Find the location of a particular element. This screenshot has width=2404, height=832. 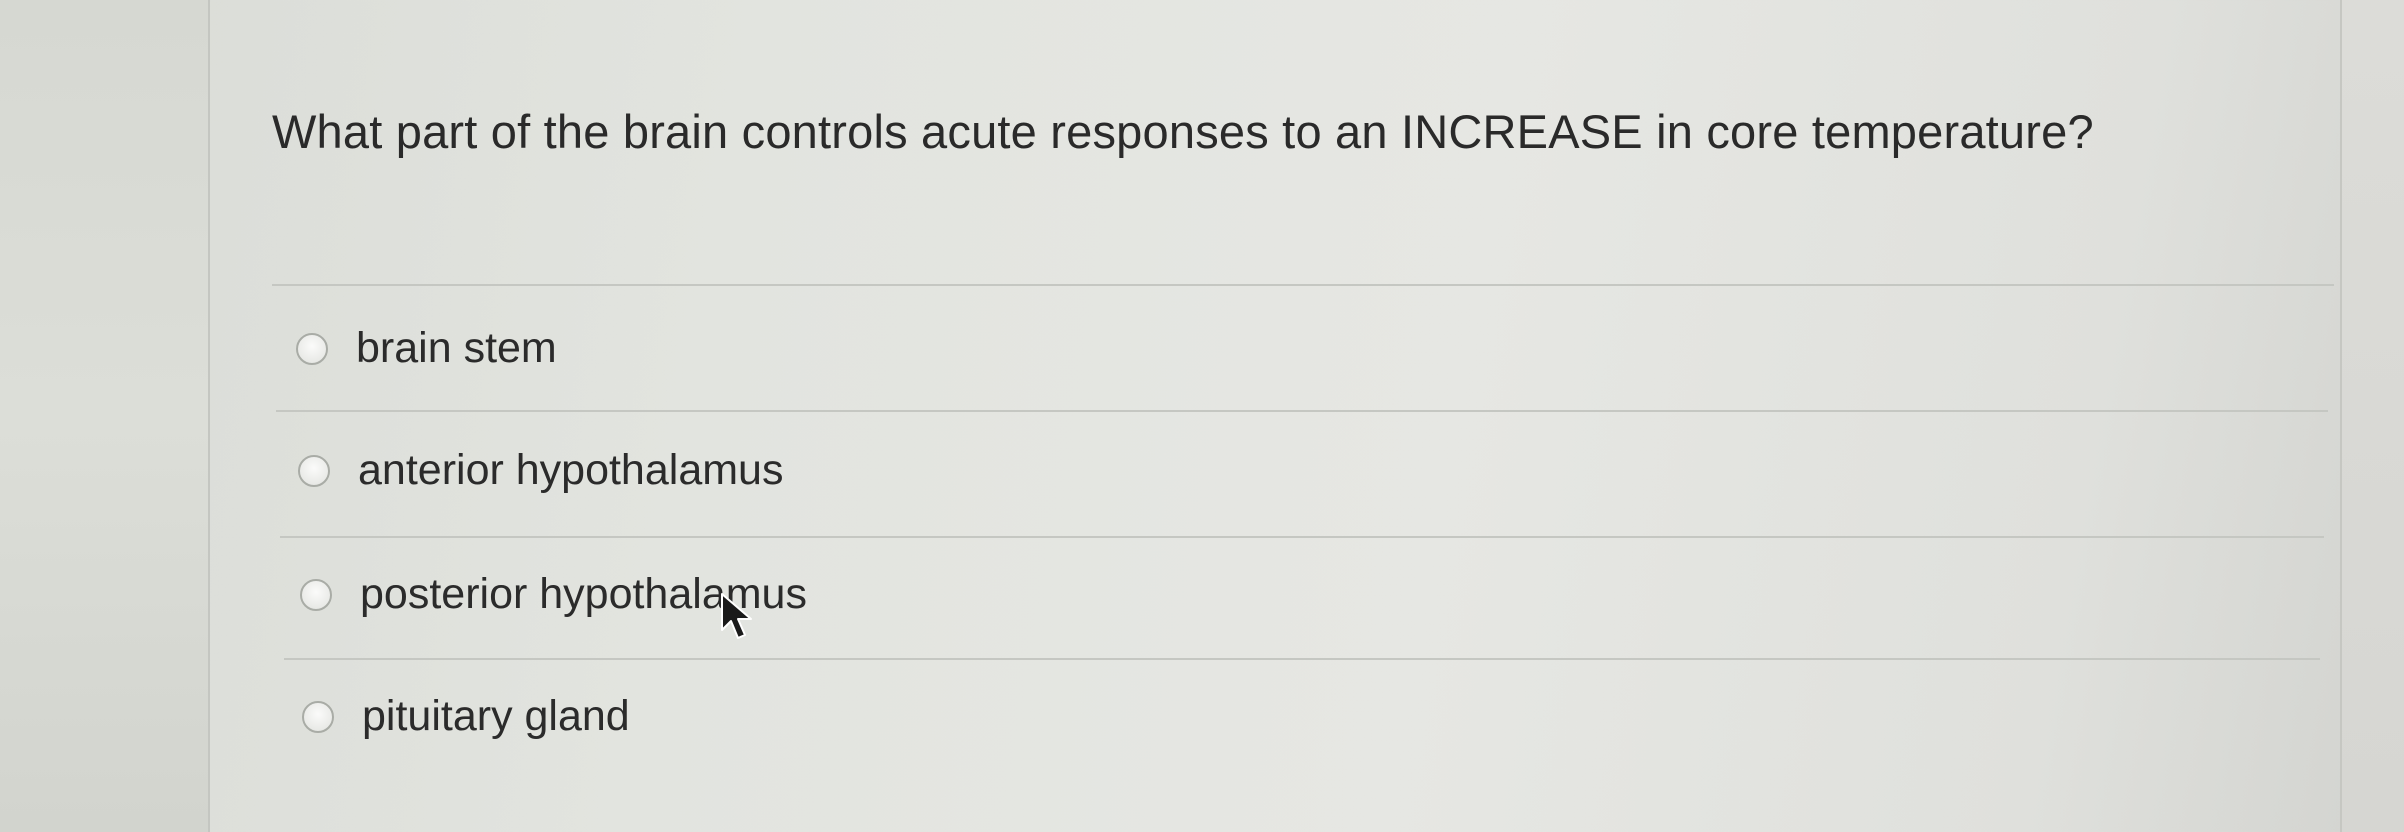

answer-option-brain-stem: brain stem is located at coordinates (426, 348).